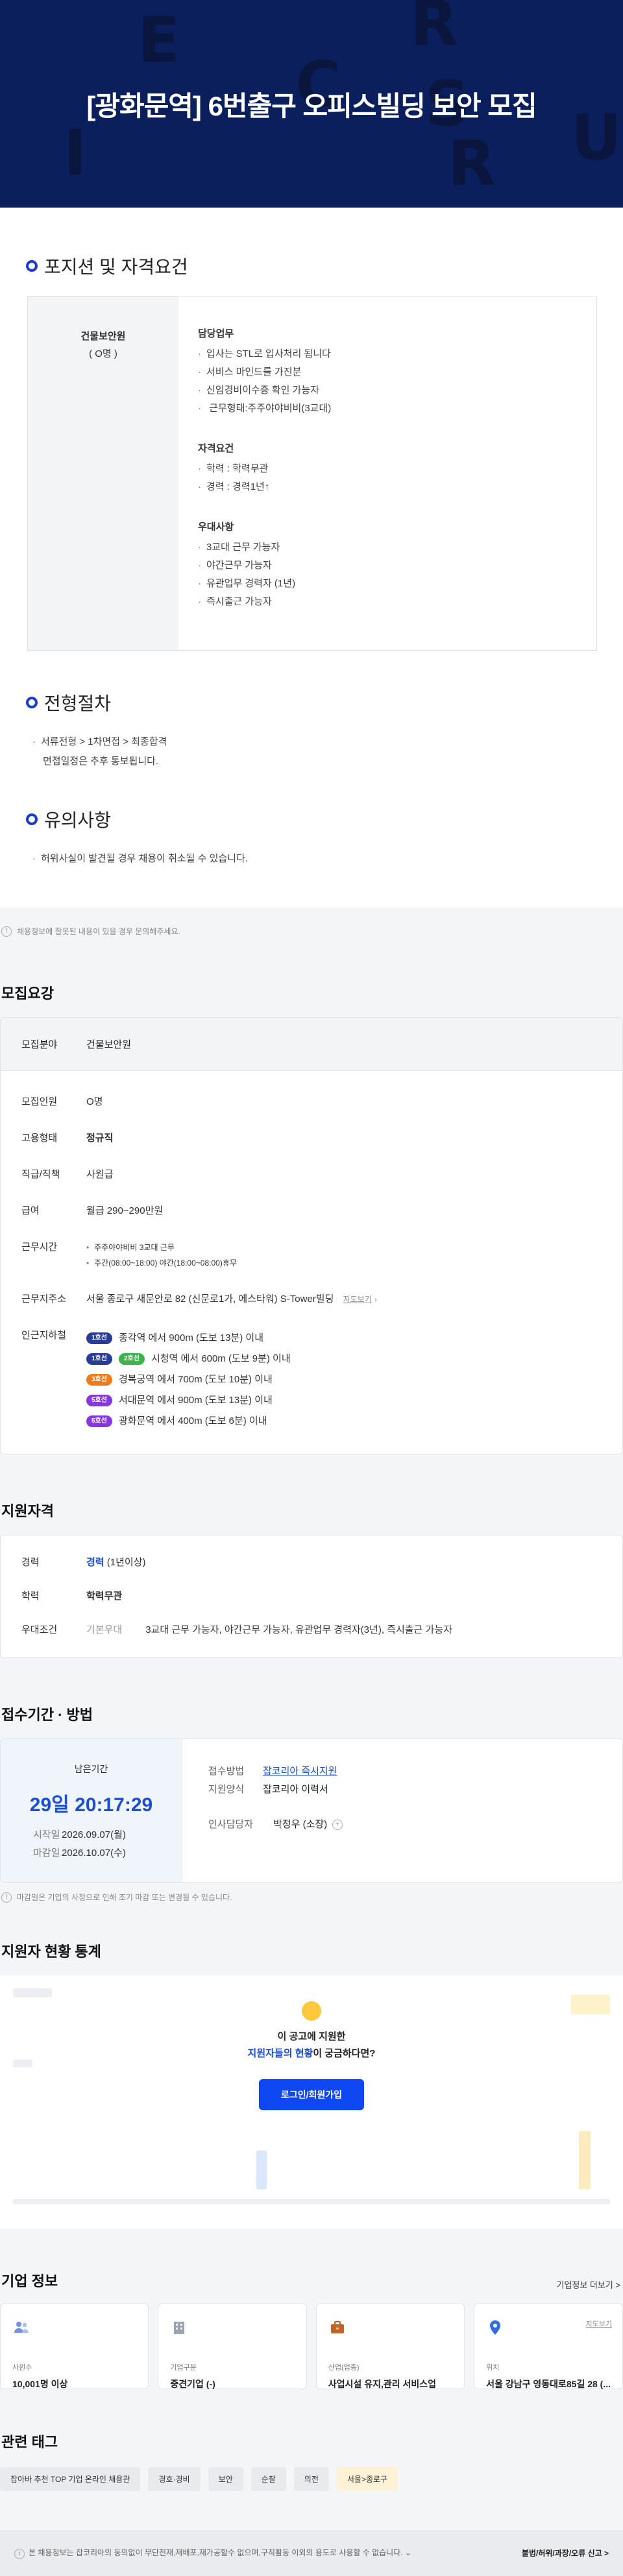 This screenshot has height=2576, width=623. What do you see at coordinates (161, 1247) in the screenshot?
I see `list-item: 주주야야비비 3교대 근무` at bounding box center [161, 1247].